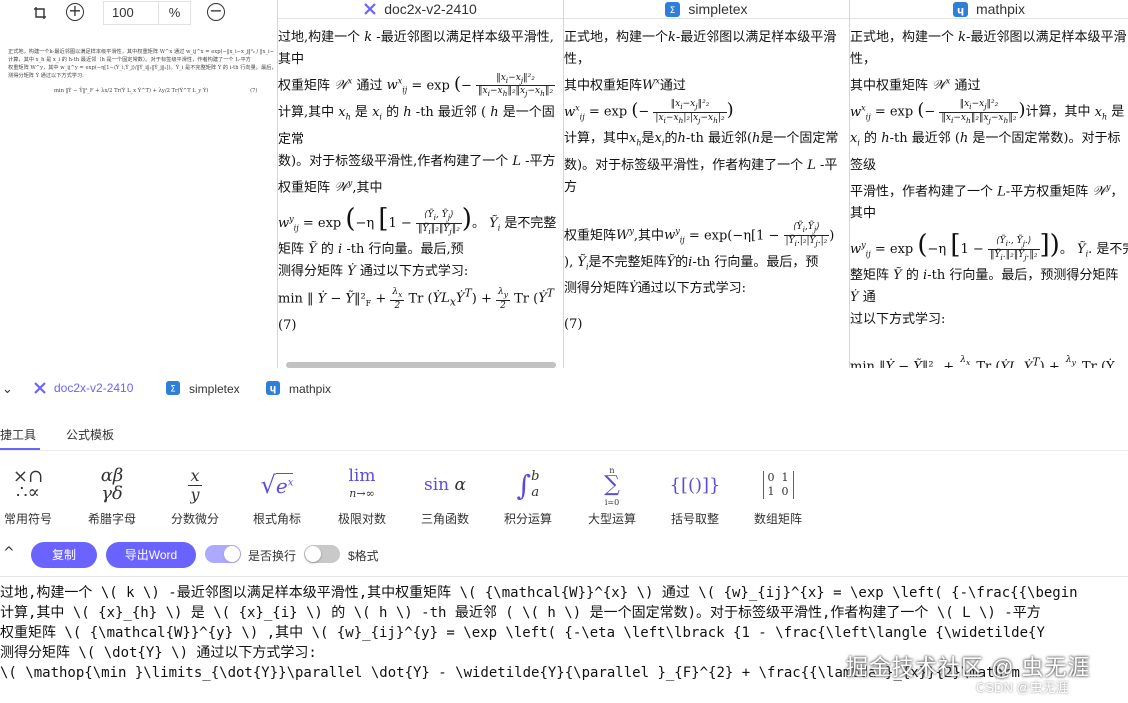  Describe the element at coordinates (695, 485) in the screenshot. I see `bracket-icon: {[()]}` at that location.